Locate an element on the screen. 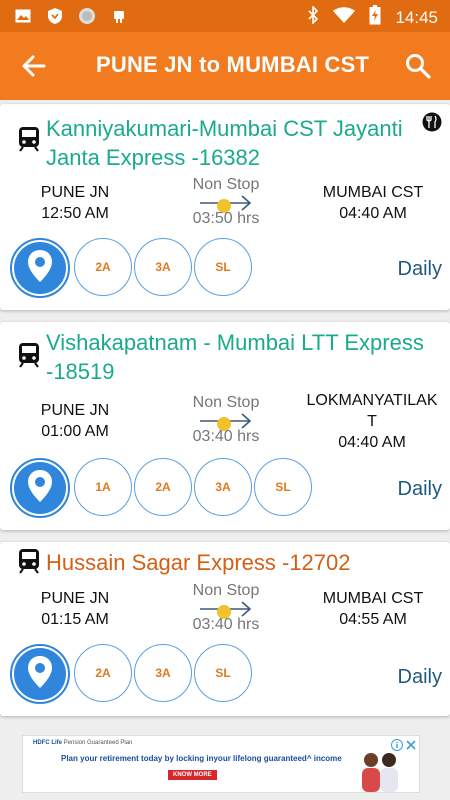 The height and width of the screenshot is (800, 450). departure-time: 12:50 AM is located at coordinates (75, 213).